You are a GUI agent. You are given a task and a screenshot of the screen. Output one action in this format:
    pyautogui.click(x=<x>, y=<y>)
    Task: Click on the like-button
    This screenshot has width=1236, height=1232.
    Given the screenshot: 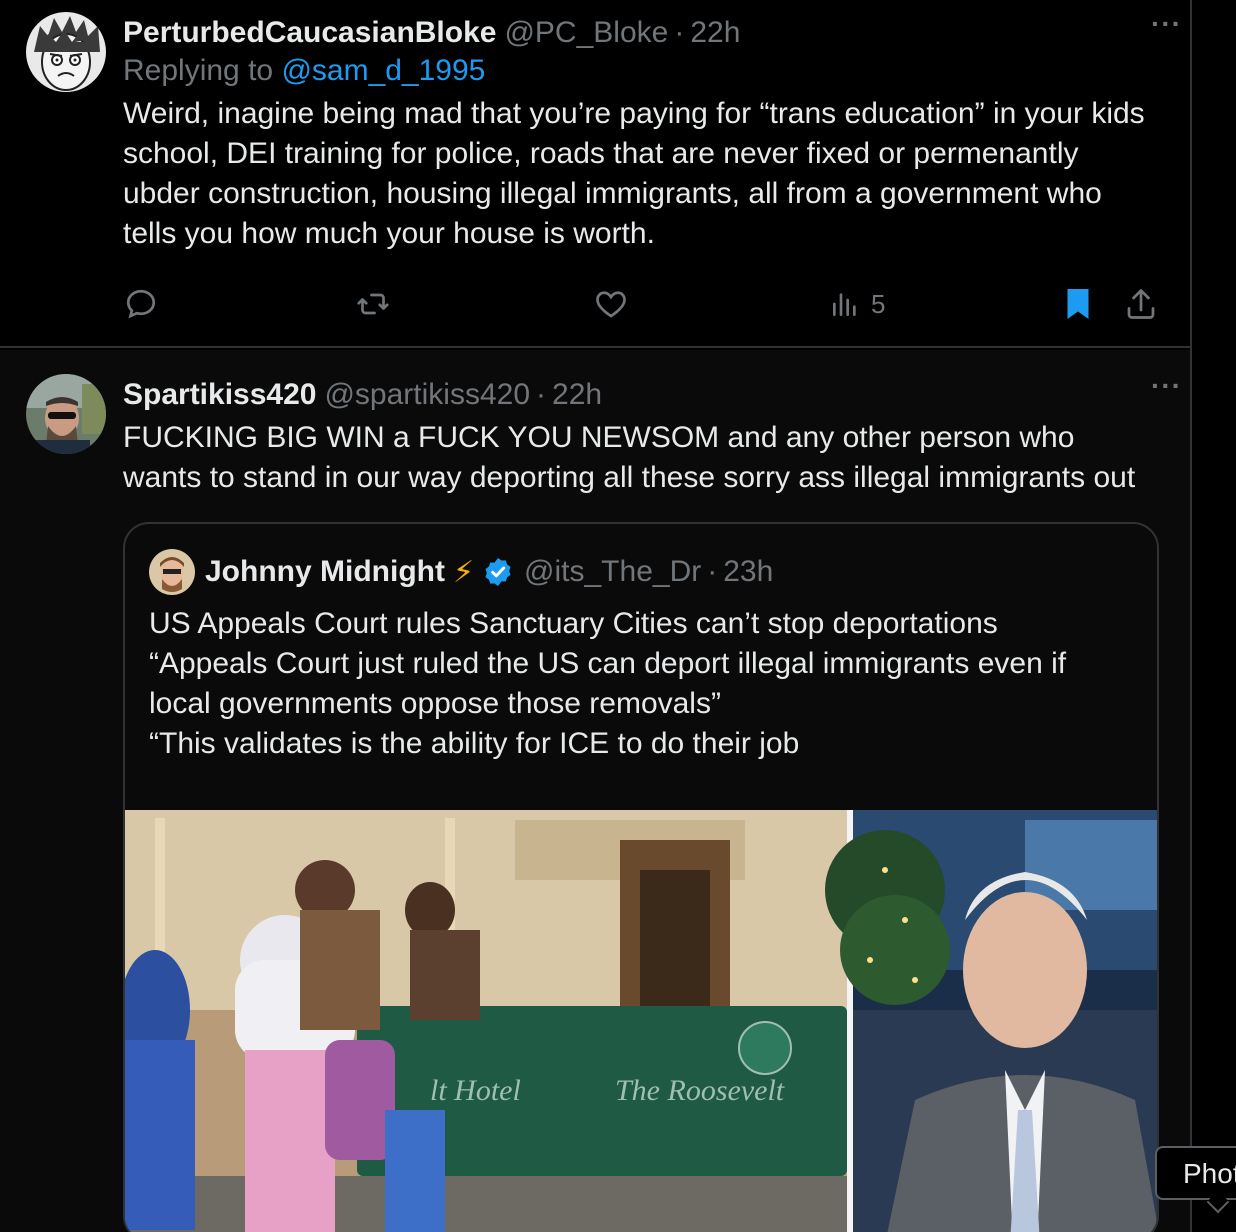 What is the action you would take?
    pyautogui.click(x=611, y=304)
    